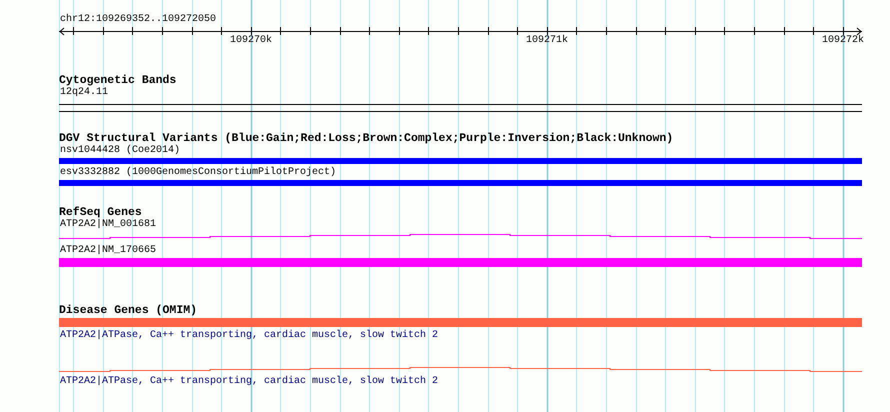  Describe the element at coordinates (366, 138) in the screenshot. I see `track-title: DGV Structural Variants (Blue:Gain;Red:Loss;Brown:Complex;Purple:Inversion;Black:Unknown)` at that location.